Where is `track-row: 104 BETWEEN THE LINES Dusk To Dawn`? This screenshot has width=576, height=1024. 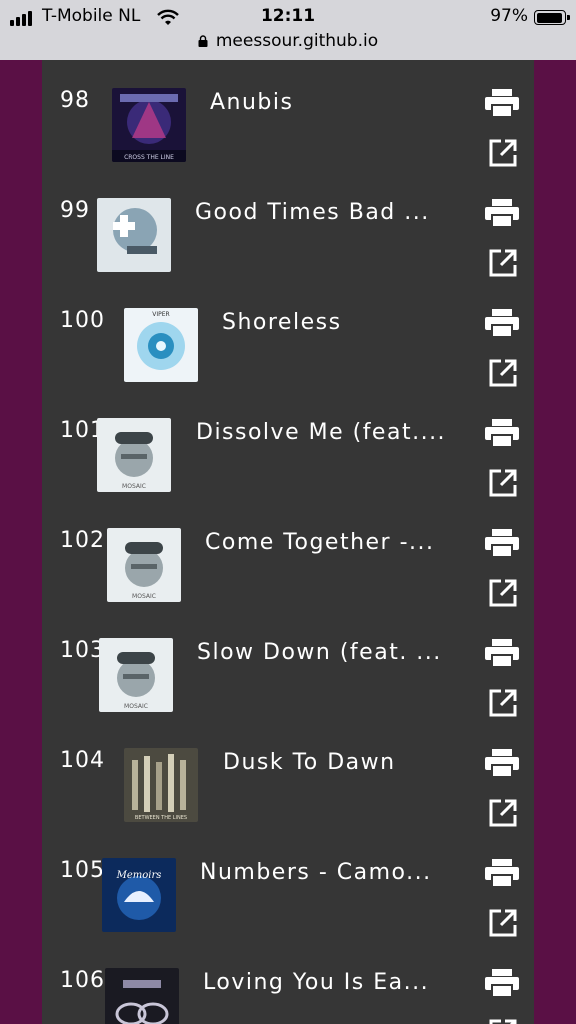
track-row: 104 BETWEEN THE LINES Dusk To Dawn is located at coordinates (288, 775).